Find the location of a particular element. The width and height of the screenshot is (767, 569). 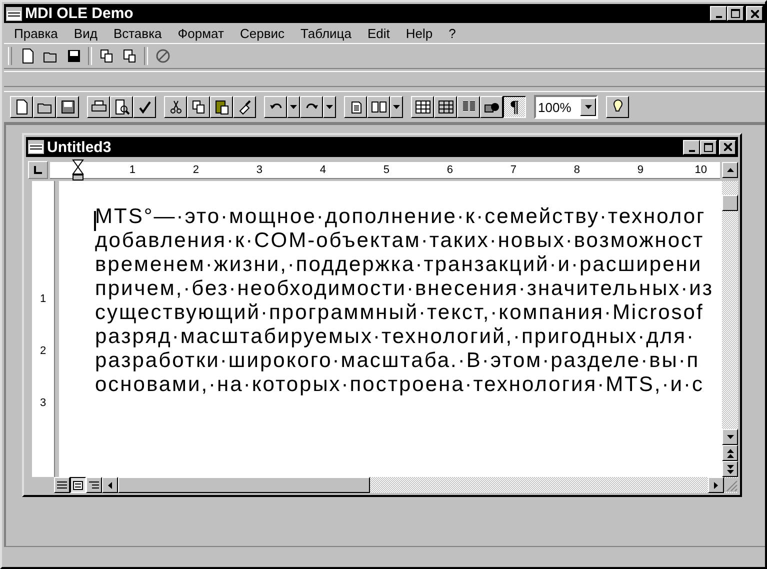

menu-item: Сервис is located at coordinates (262, 33).